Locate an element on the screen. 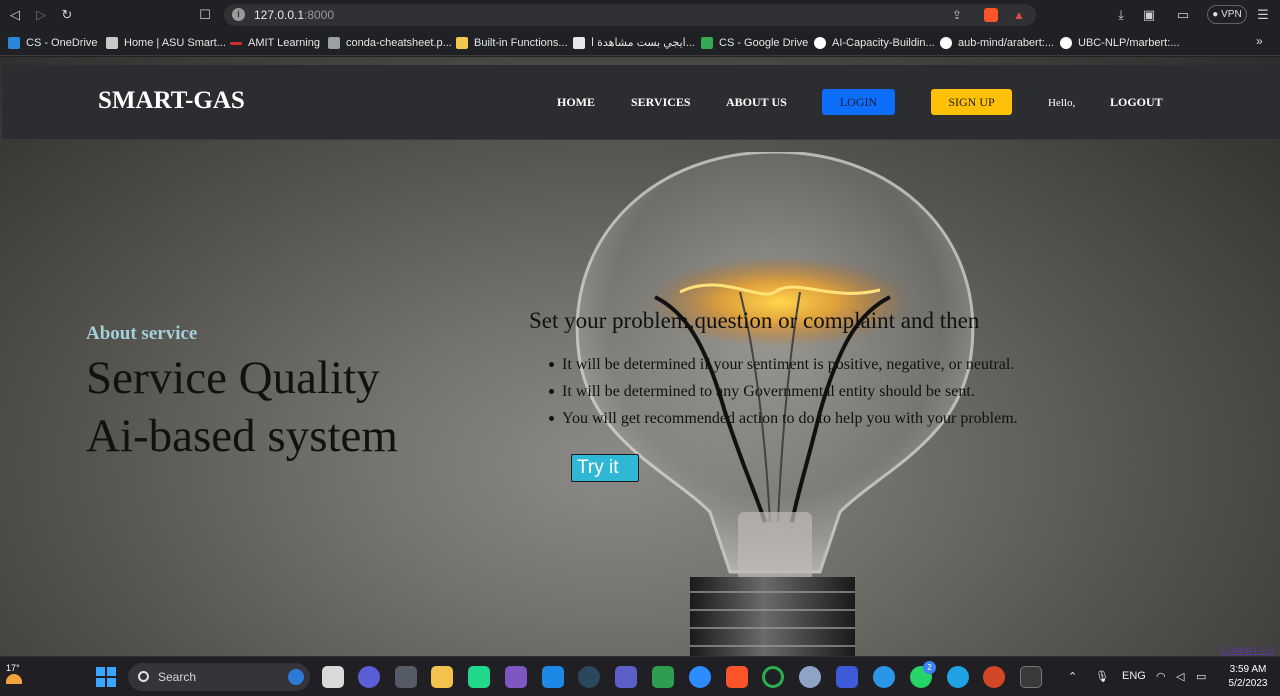 Image resolution: width=1280 pixels, height=696 pixels. bookmark-item: AMIT Learning is located at coordinates (275, 43).